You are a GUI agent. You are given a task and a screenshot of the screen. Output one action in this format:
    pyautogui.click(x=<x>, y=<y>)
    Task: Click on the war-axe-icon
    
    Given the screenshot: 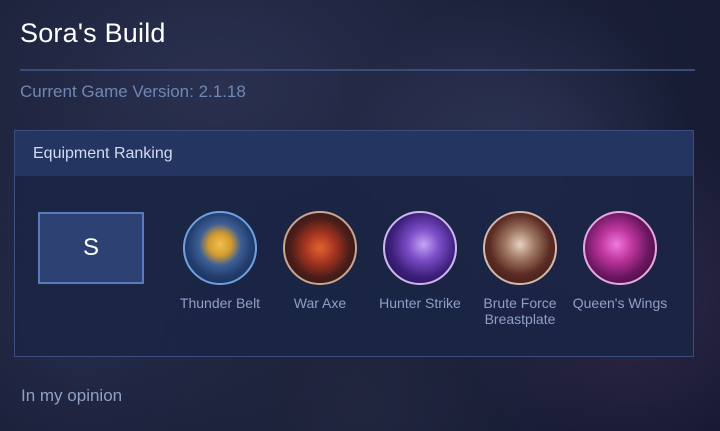 What is the action you would take?
    pyautogui.click(x=320, y=248)
    